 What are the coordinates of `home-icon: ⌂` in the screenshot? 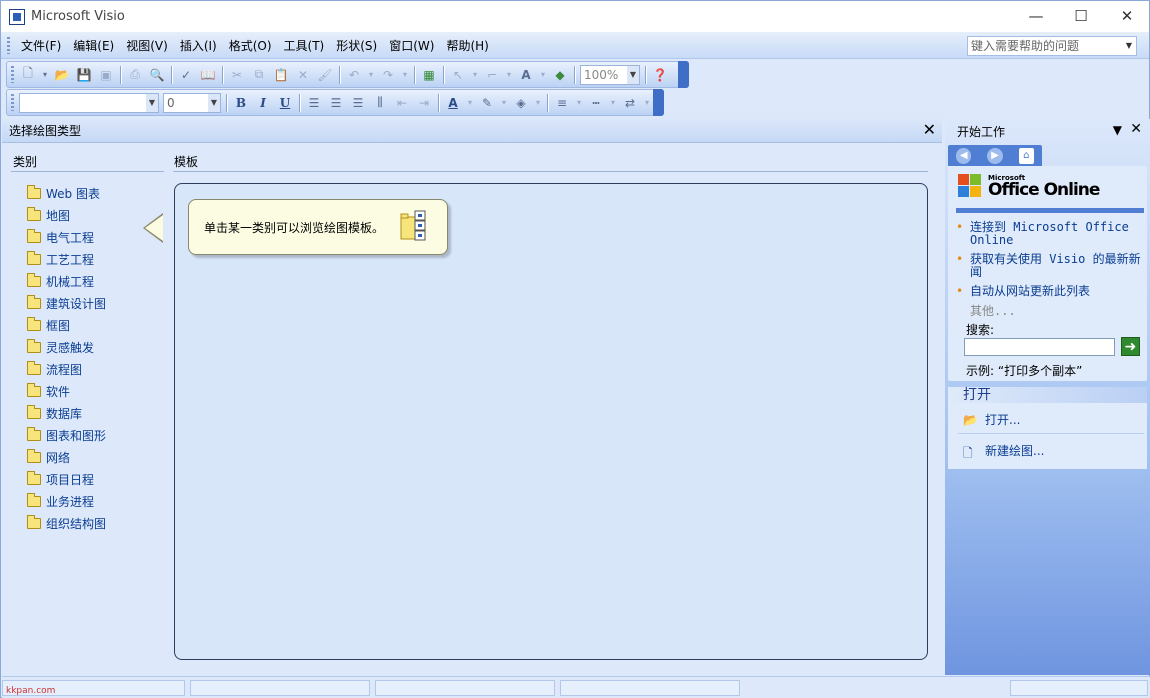 It's located at (1026, 155).